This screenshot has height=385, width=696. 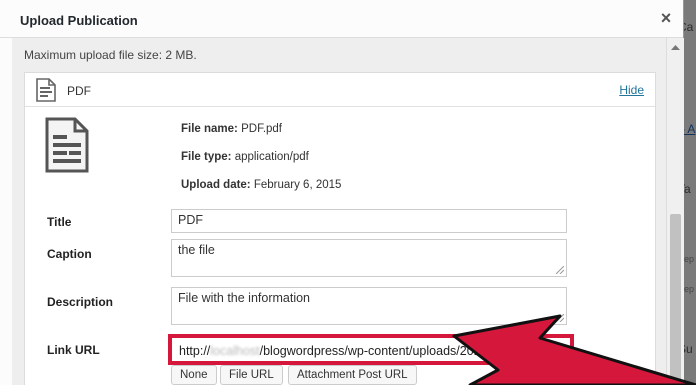 What do you see at coordinates (369, 306) in the screenshot?
I see `description-textarea: File with the information` at bounding box center [369, 306].